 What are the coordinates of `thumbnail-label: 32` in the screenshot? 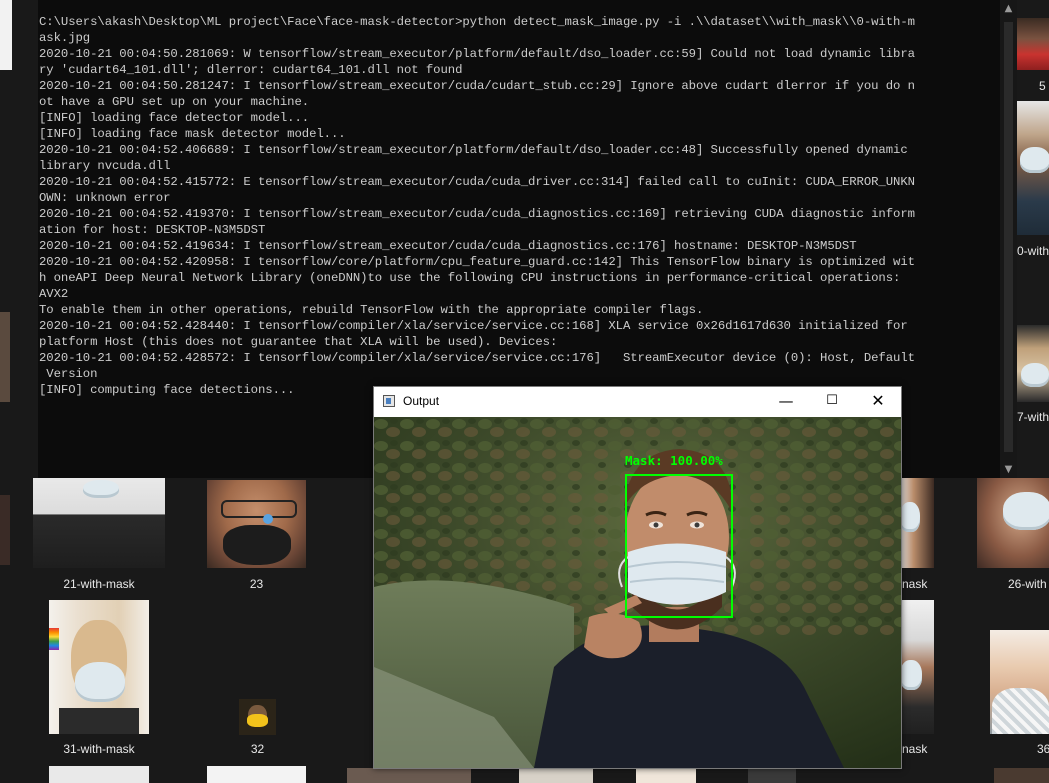 It's located at (257, 749).